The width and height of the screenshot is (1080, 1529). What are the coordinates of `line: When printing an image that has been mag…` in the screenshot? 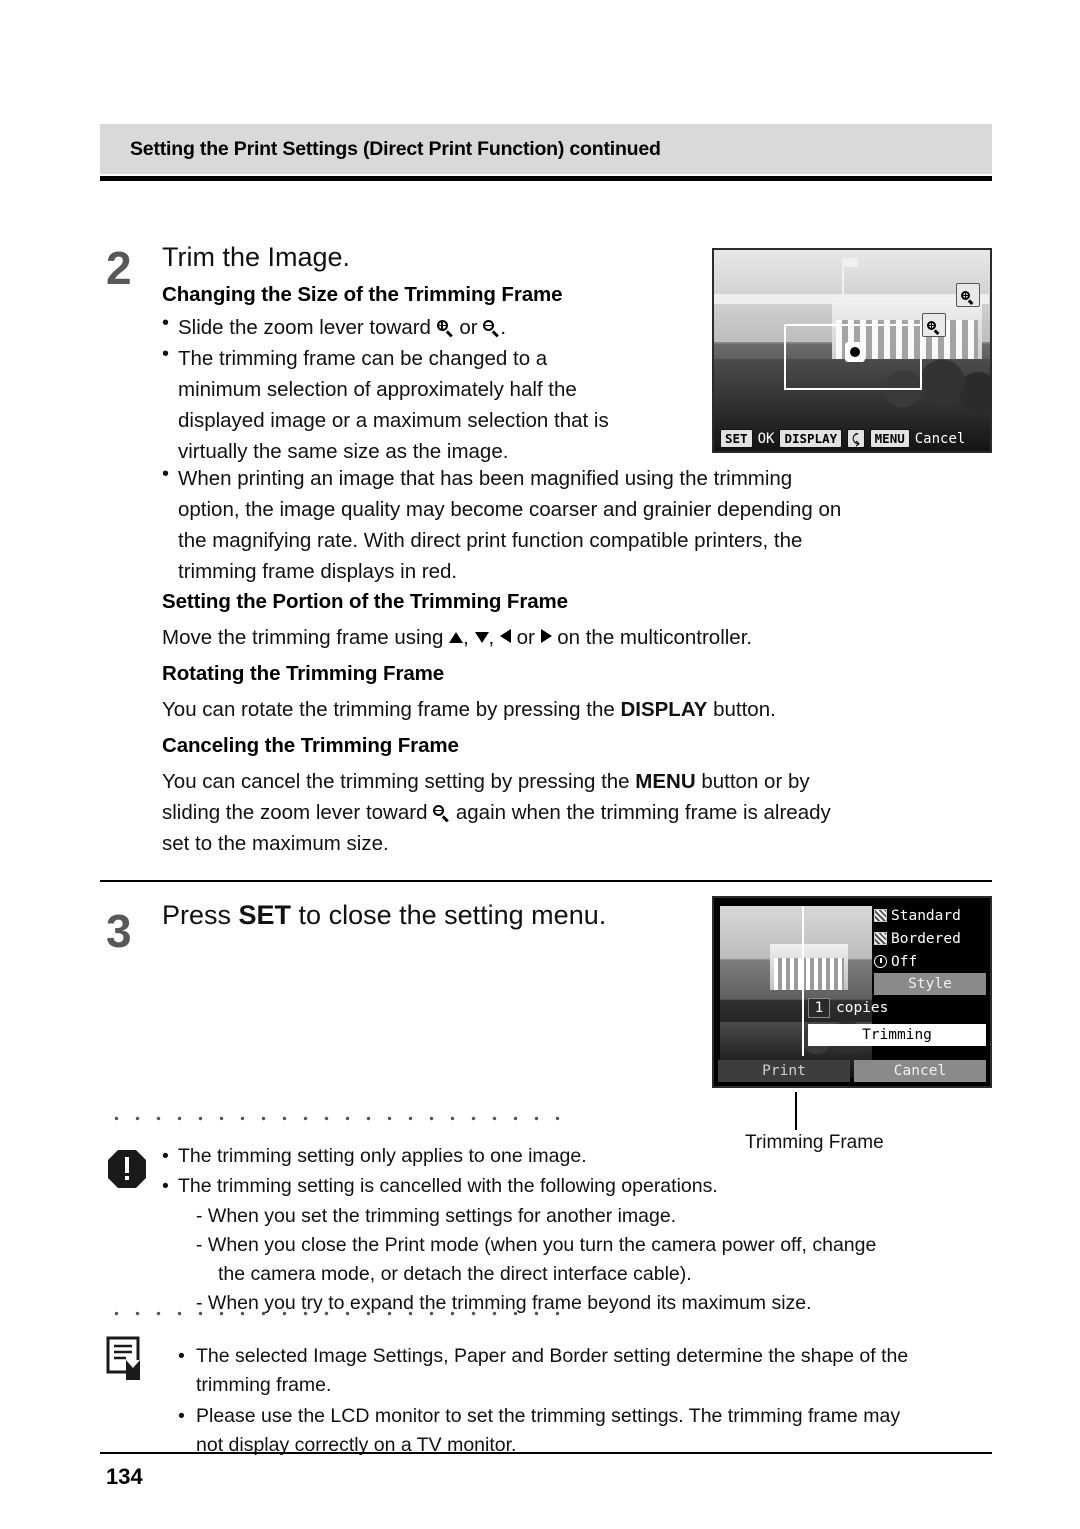 It's located at (485, 478).